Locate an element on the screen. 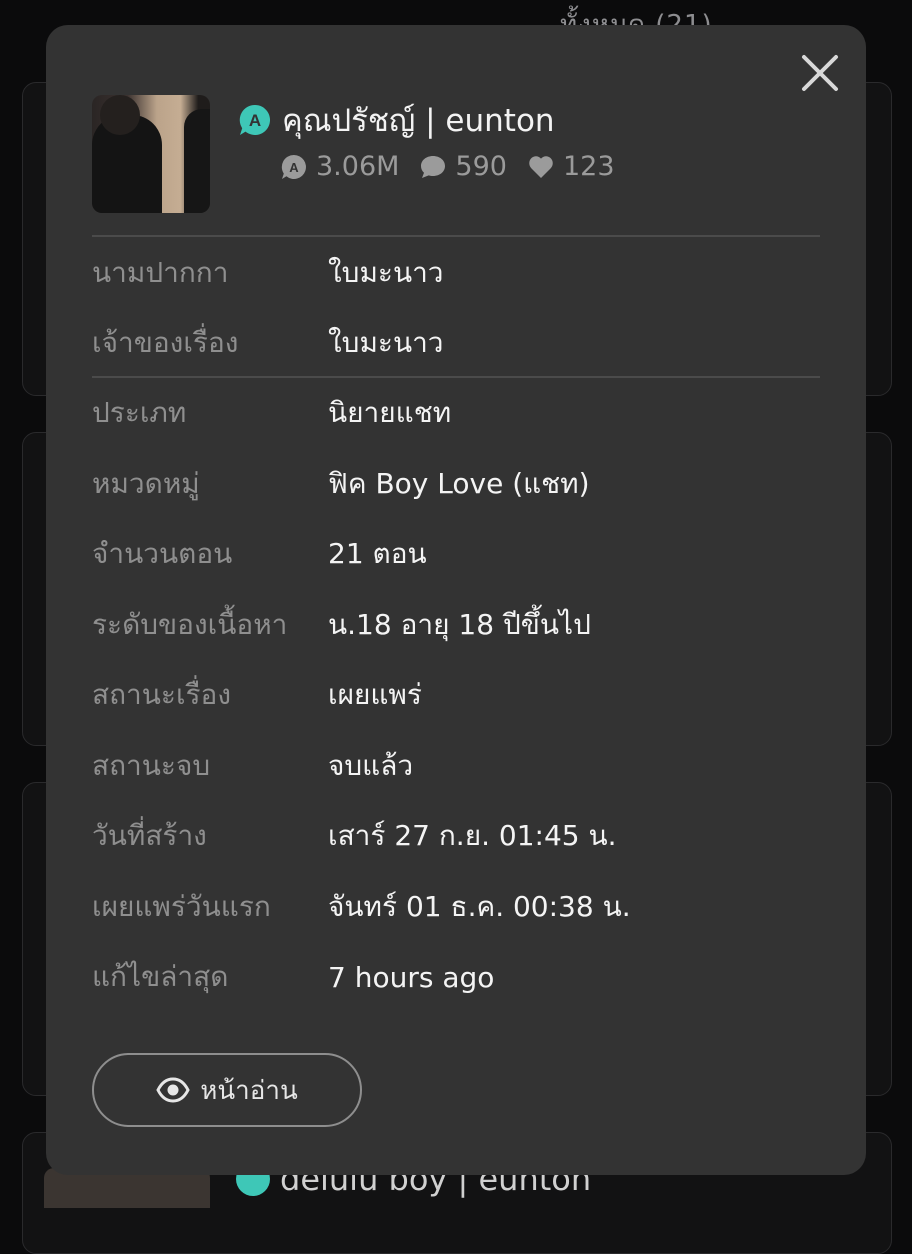 This screenshot has height=1254, width=912. info-row-story-status: สถานะเรื่อง เผยแพร่ is located at coordinates (456, 695).